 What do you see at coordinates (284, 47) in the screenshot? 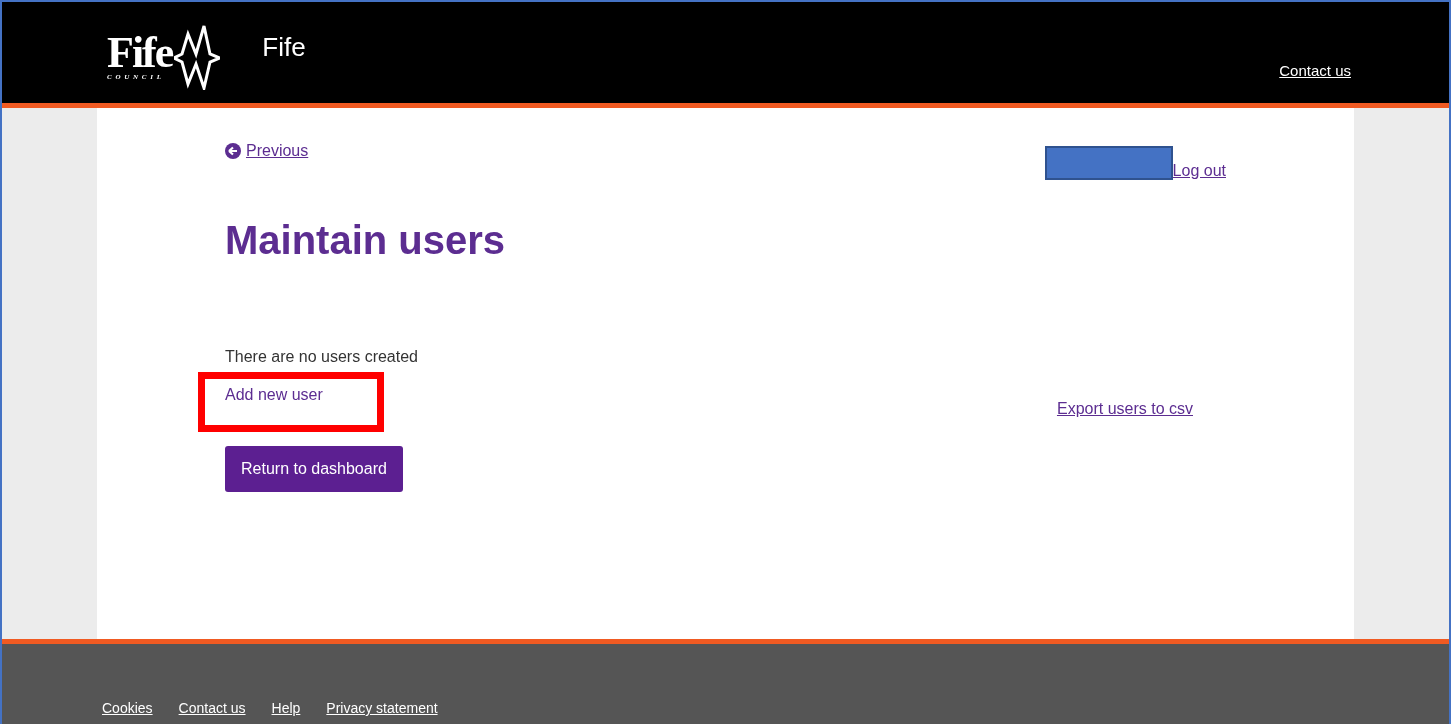
I see `site-name: Fife` at bounding box center [284, 47].